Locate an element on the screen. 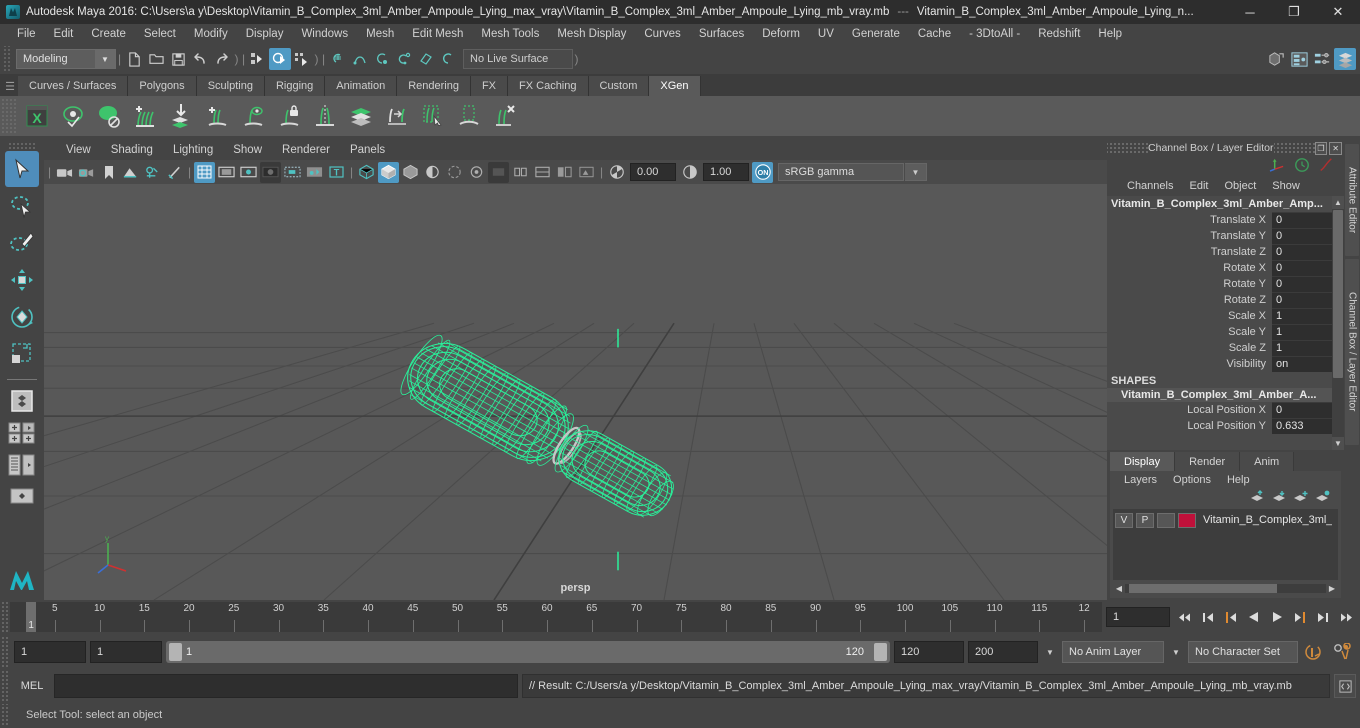  menu-mesh: Mesh is located at coordinates (380, 34).